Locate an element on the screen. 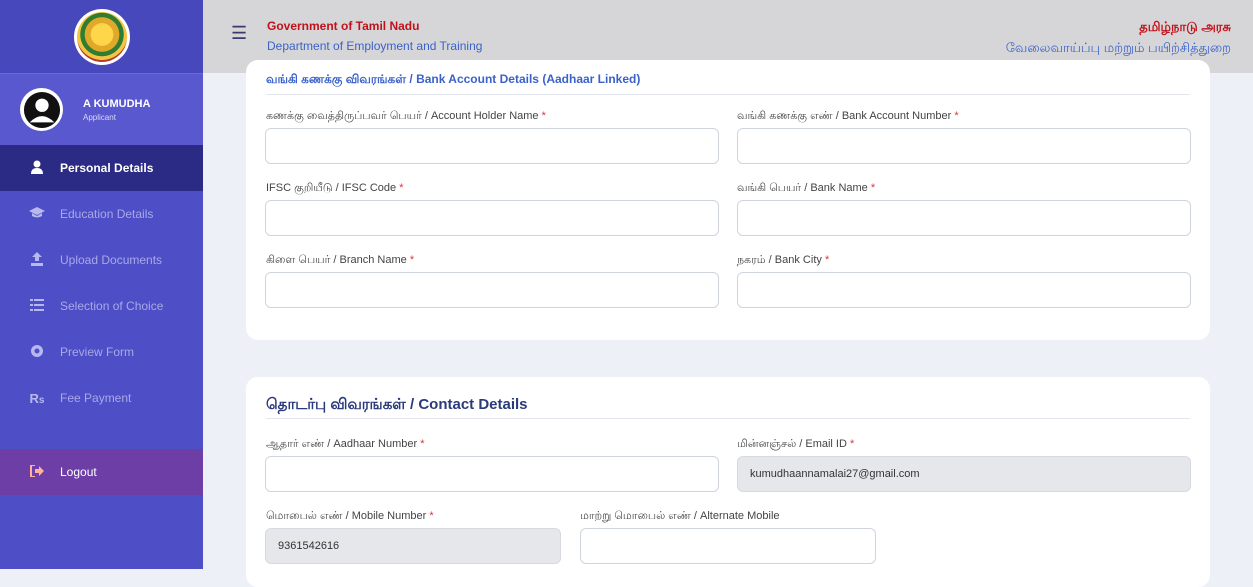  ifsc-code-label: IFSC குறியீடு / IFSC Code * is located at coordinates (335, 188).